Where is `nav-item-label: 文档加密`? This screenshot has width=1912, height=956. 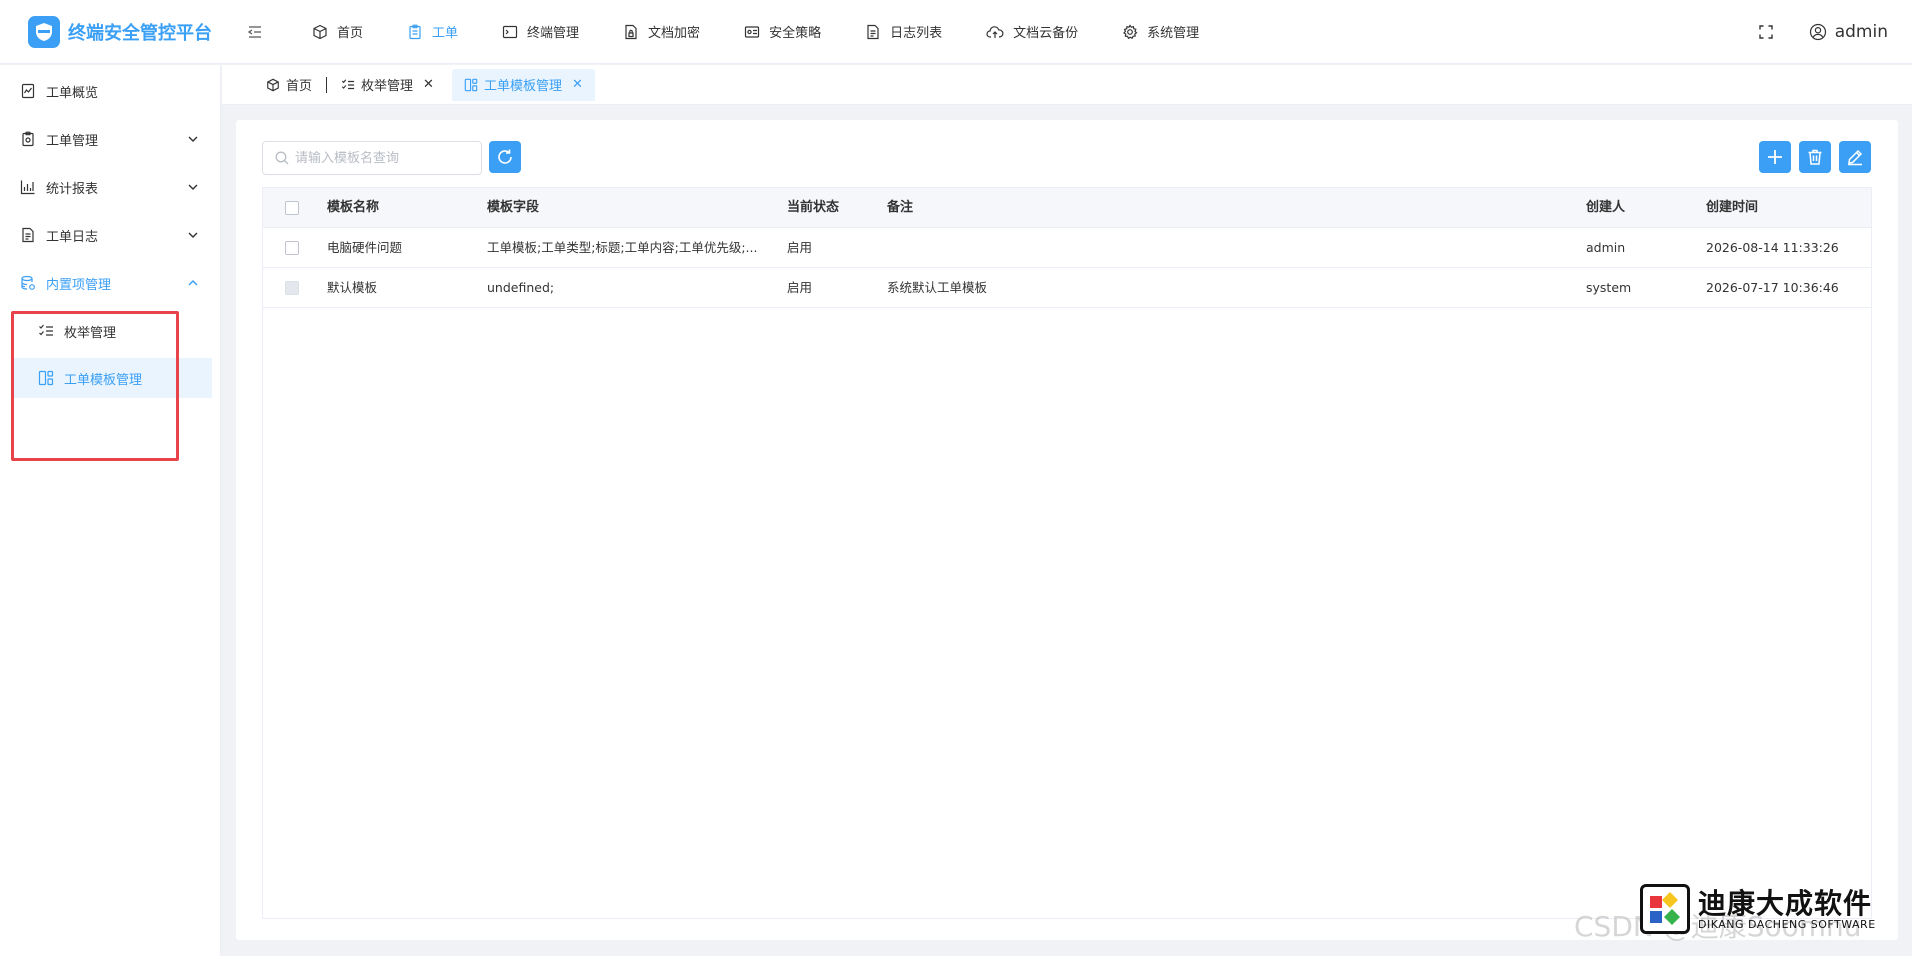 nav-item-label: 文档加密 is located at coordinates (674, 33).